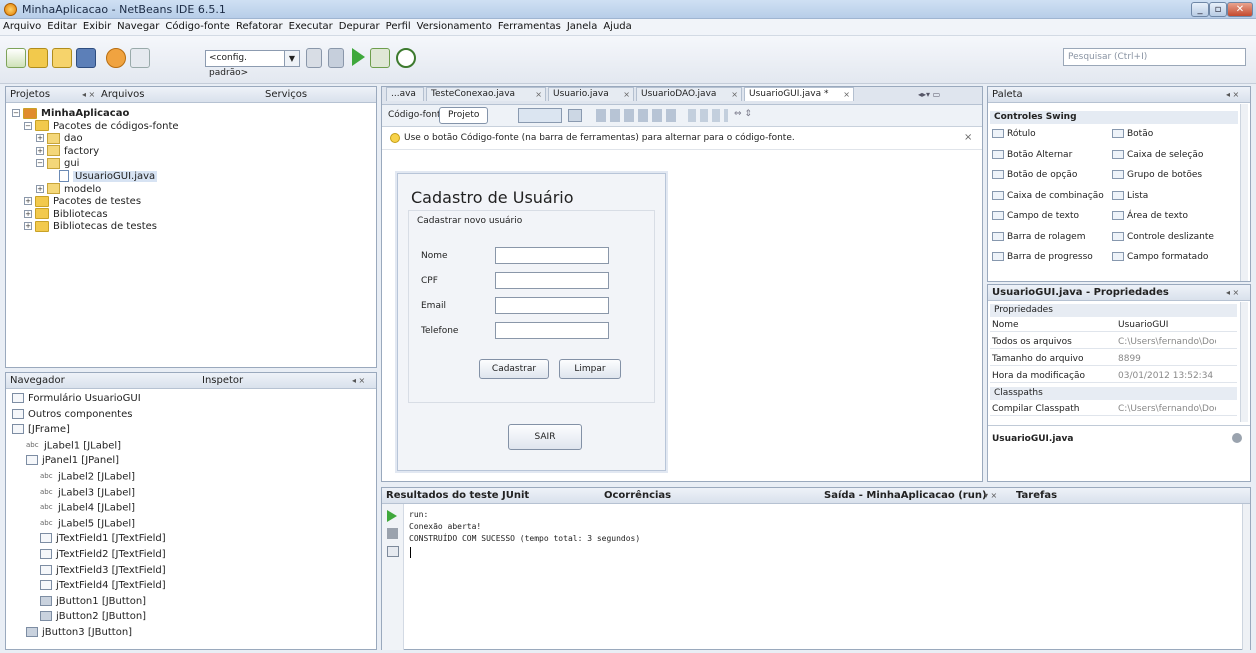  What do you see at coordinates (1240, 9) in the screenshot?
I see `close-button: ✕` at bounding box center [1240, 9].